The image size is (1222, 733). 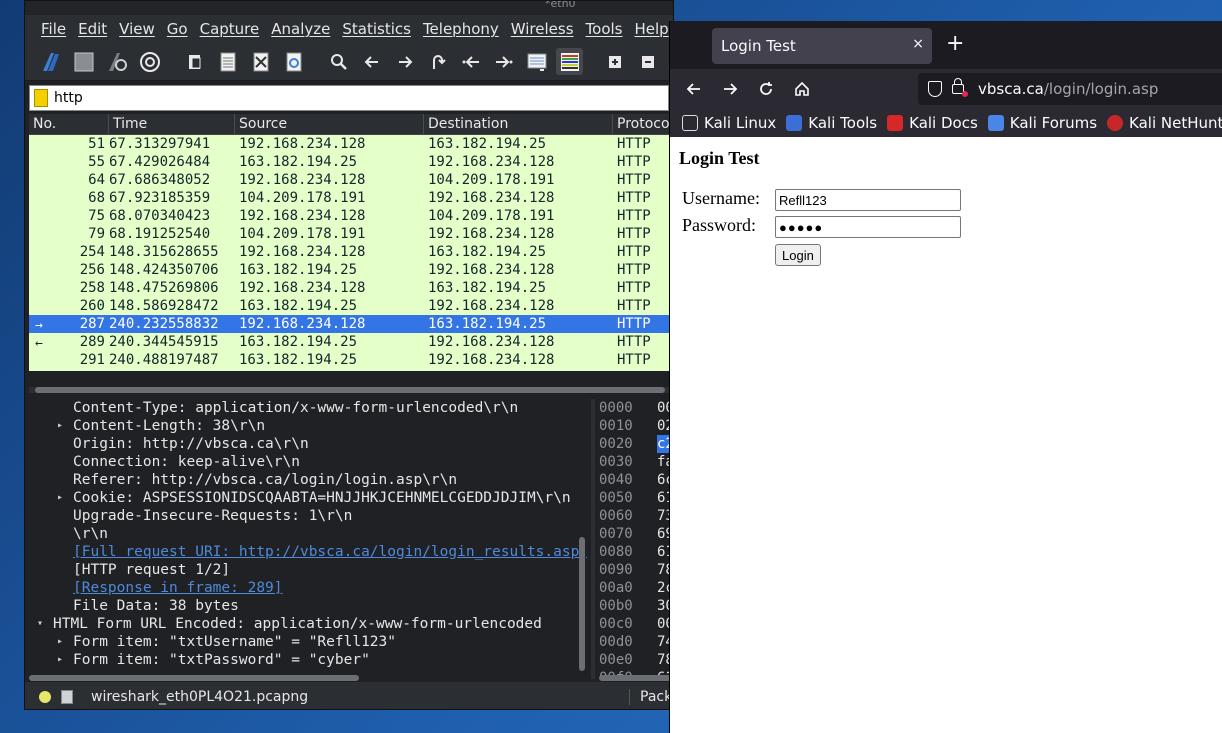 I want to click on response-frame-link: [Response in frame: 289], so click(x=178, y=588).